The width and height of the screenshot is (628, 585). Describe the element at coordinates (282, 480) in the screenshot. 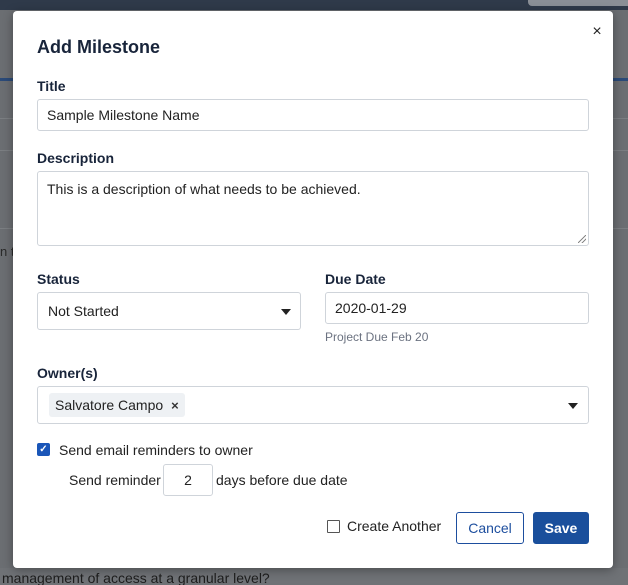

I see `reminder-suffix-text: days before due date` at that location.